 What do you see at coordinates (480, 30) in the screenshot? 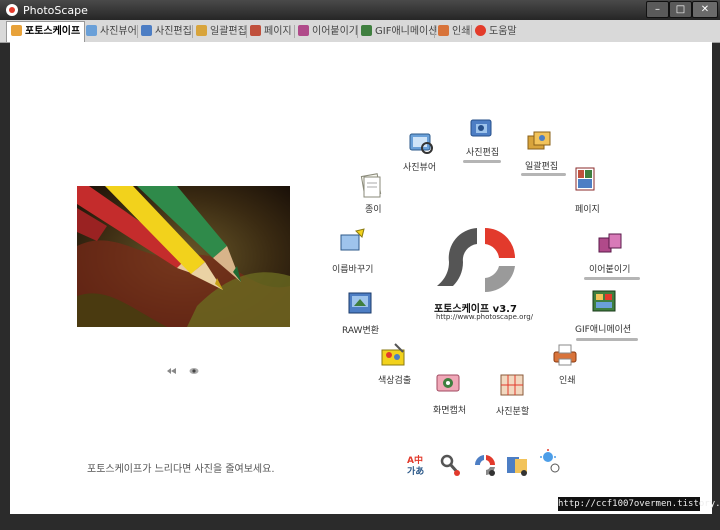
I see `help-tab-icon` at bounding box center [480, 30].